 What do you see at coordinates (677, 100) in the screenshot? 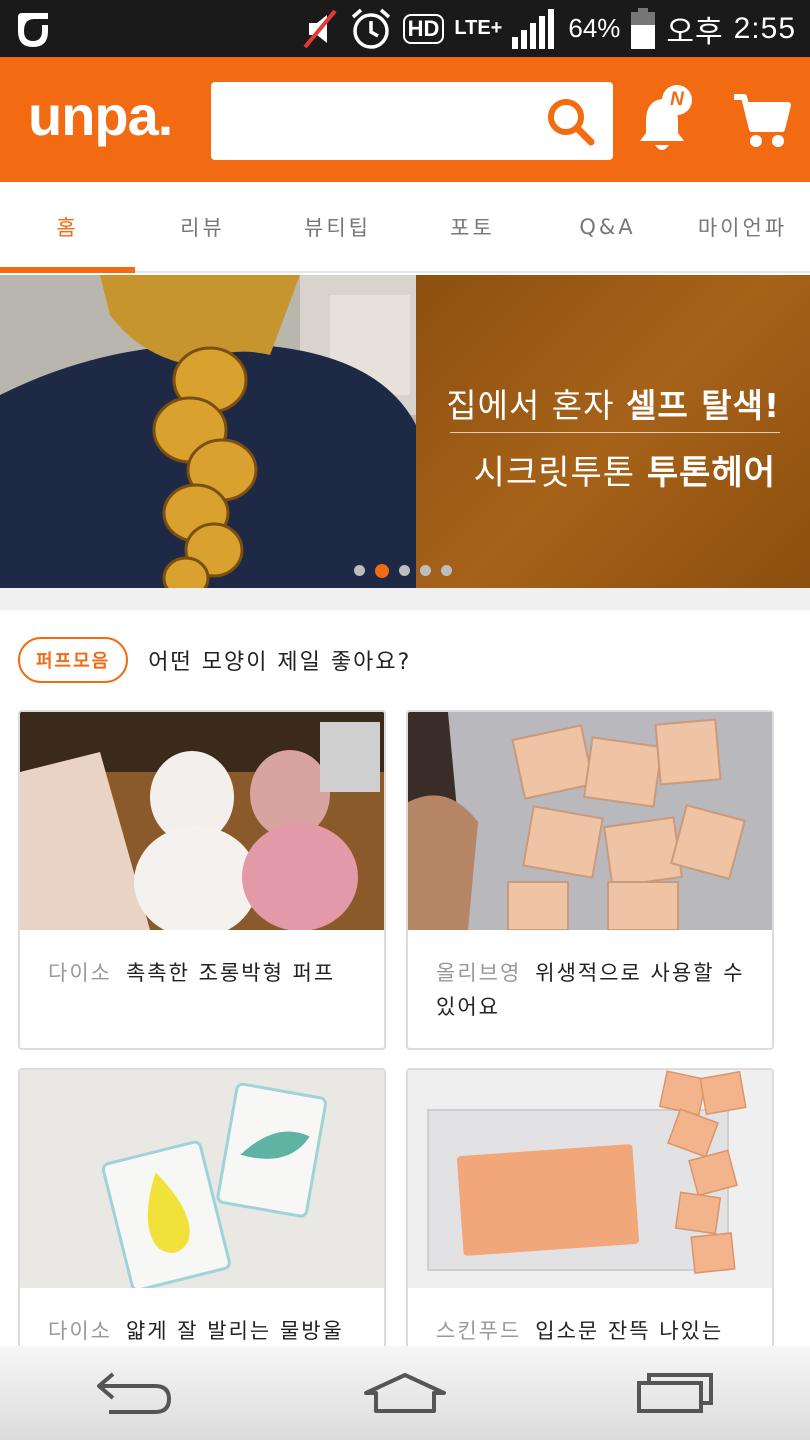
I see `notification-badge: N` at bounding box center [677, 100].